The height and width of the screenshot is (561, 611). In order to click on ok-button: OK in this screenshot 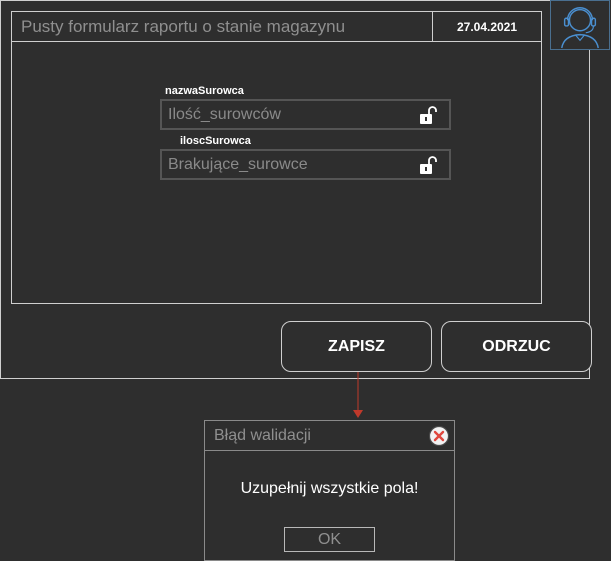, I will do `click(329, 539)`.